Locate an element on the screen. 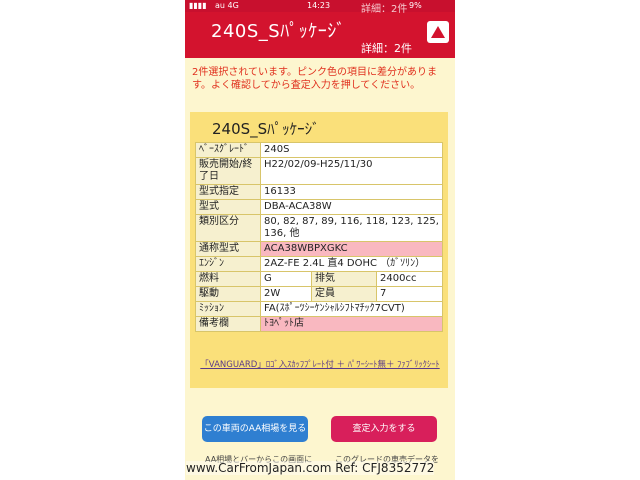  table-row: 駆動 2W 定員 7 is located at coordinates (319, 294).